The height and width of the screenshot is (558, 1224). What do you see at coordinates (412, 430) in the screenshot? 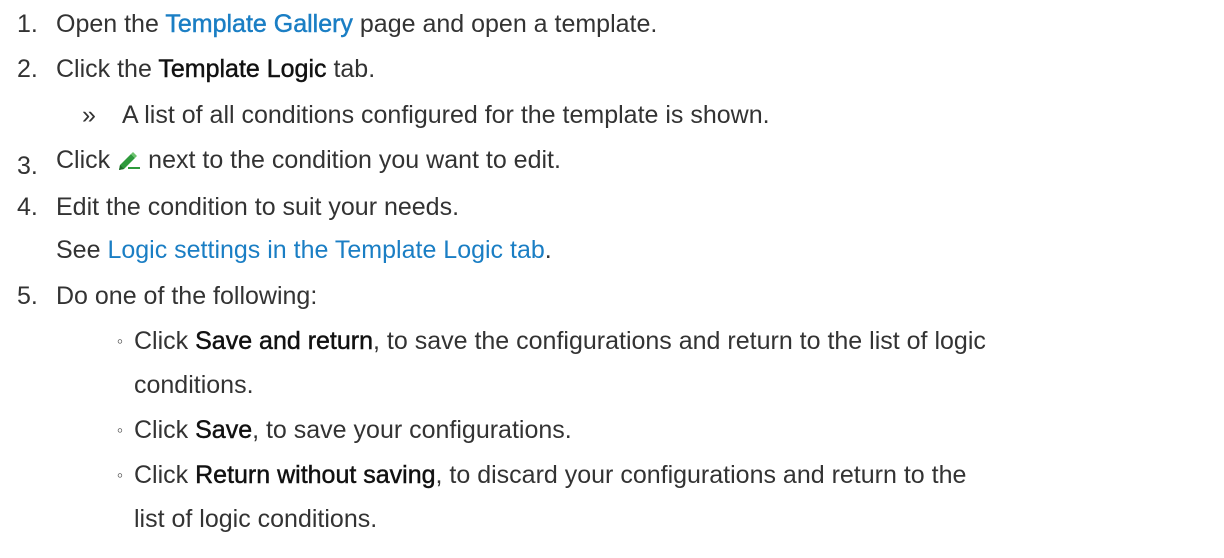
I see `option-suffix: , to save your configurations.` at bounding box center [412, 430].